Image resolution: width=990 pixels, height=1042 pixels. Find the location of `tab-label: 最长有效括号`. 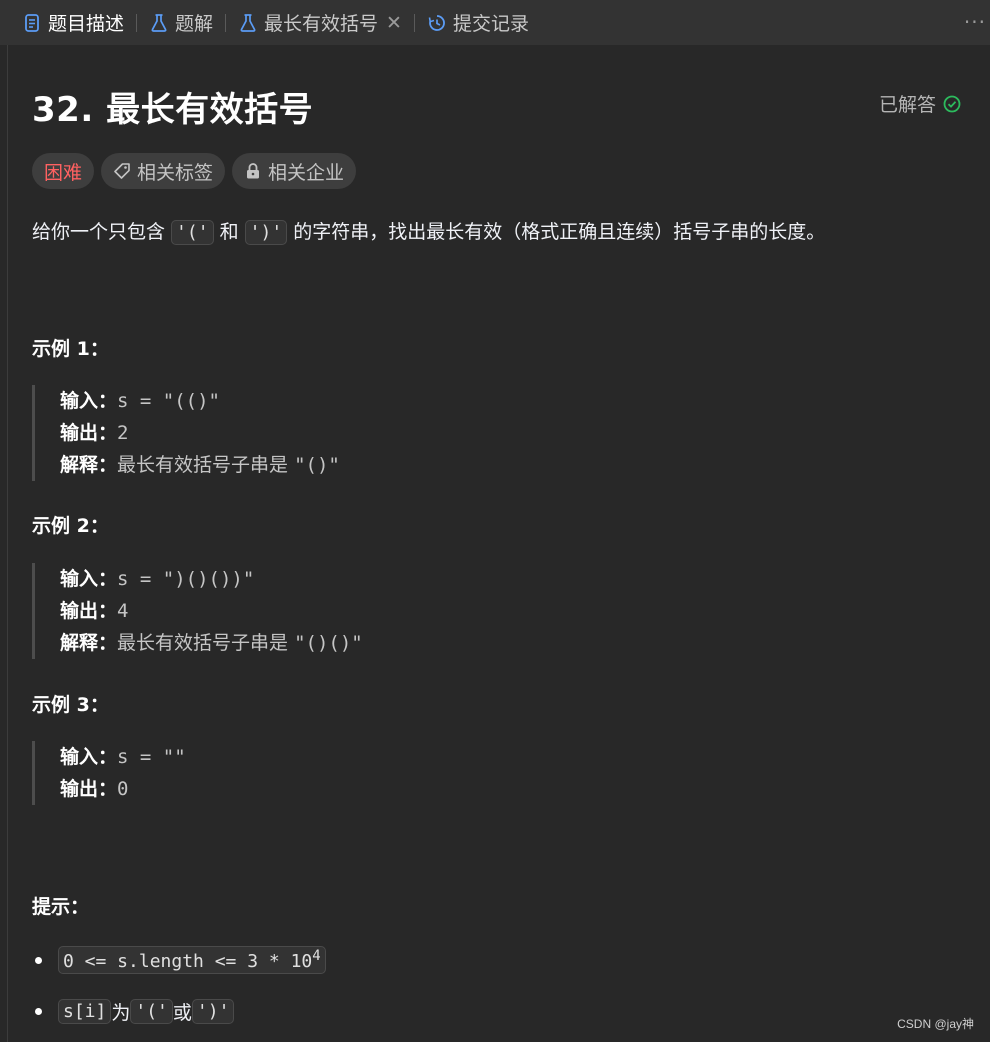

tab-label: 最长有效括号 is located at coordinates (321, 24).